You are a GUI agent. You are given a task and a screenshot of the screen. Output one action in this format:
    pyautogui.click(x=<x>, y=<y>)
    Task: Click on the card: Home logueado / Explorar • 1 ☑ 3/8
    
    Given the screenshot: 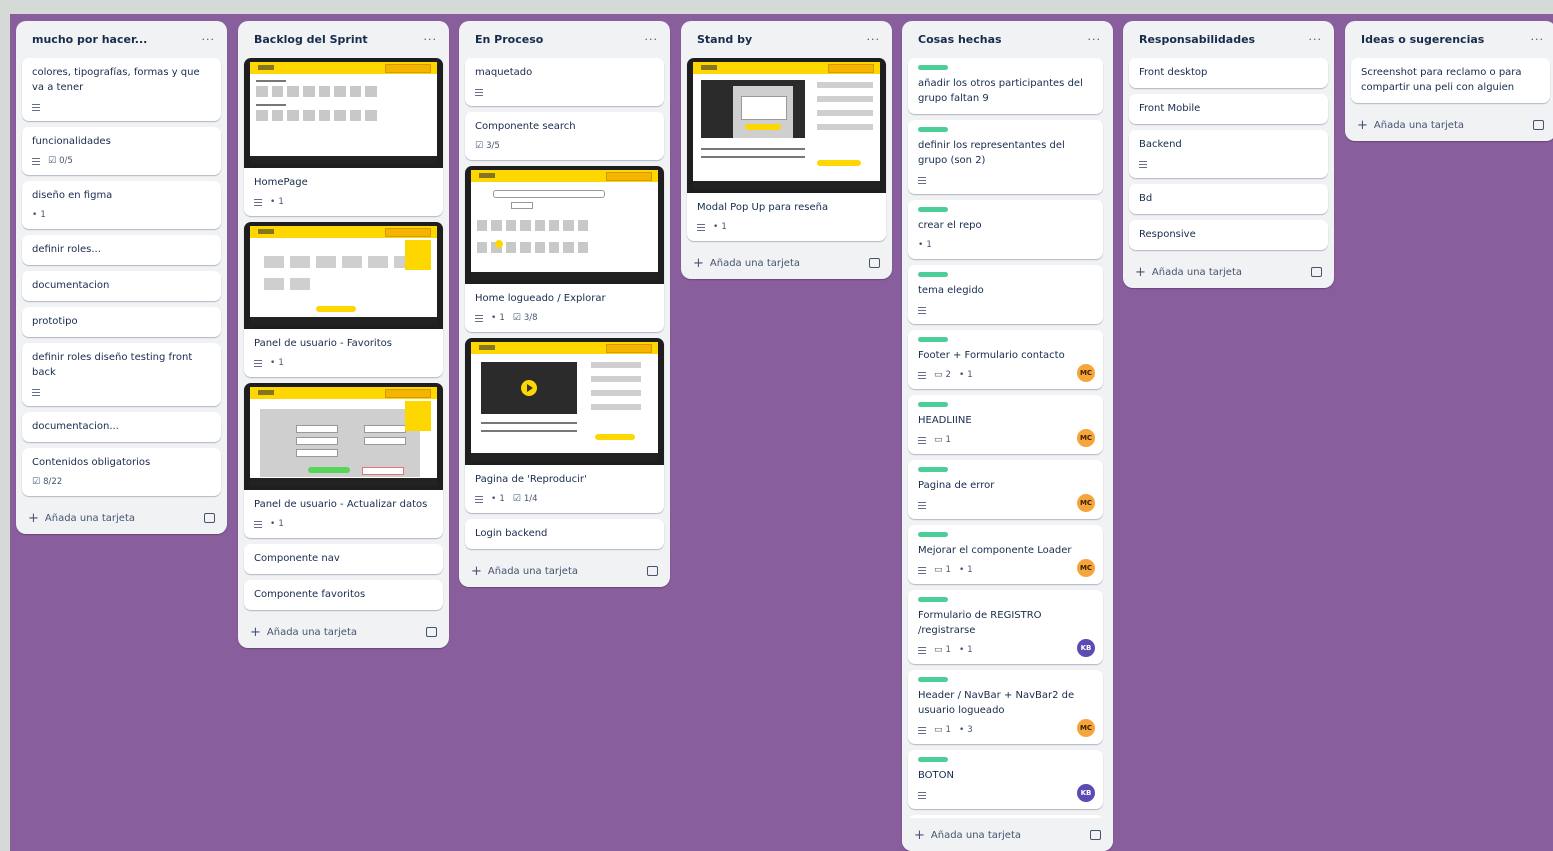 What is the action you would take?
    pyautogui.click(x=564, y=249)
    